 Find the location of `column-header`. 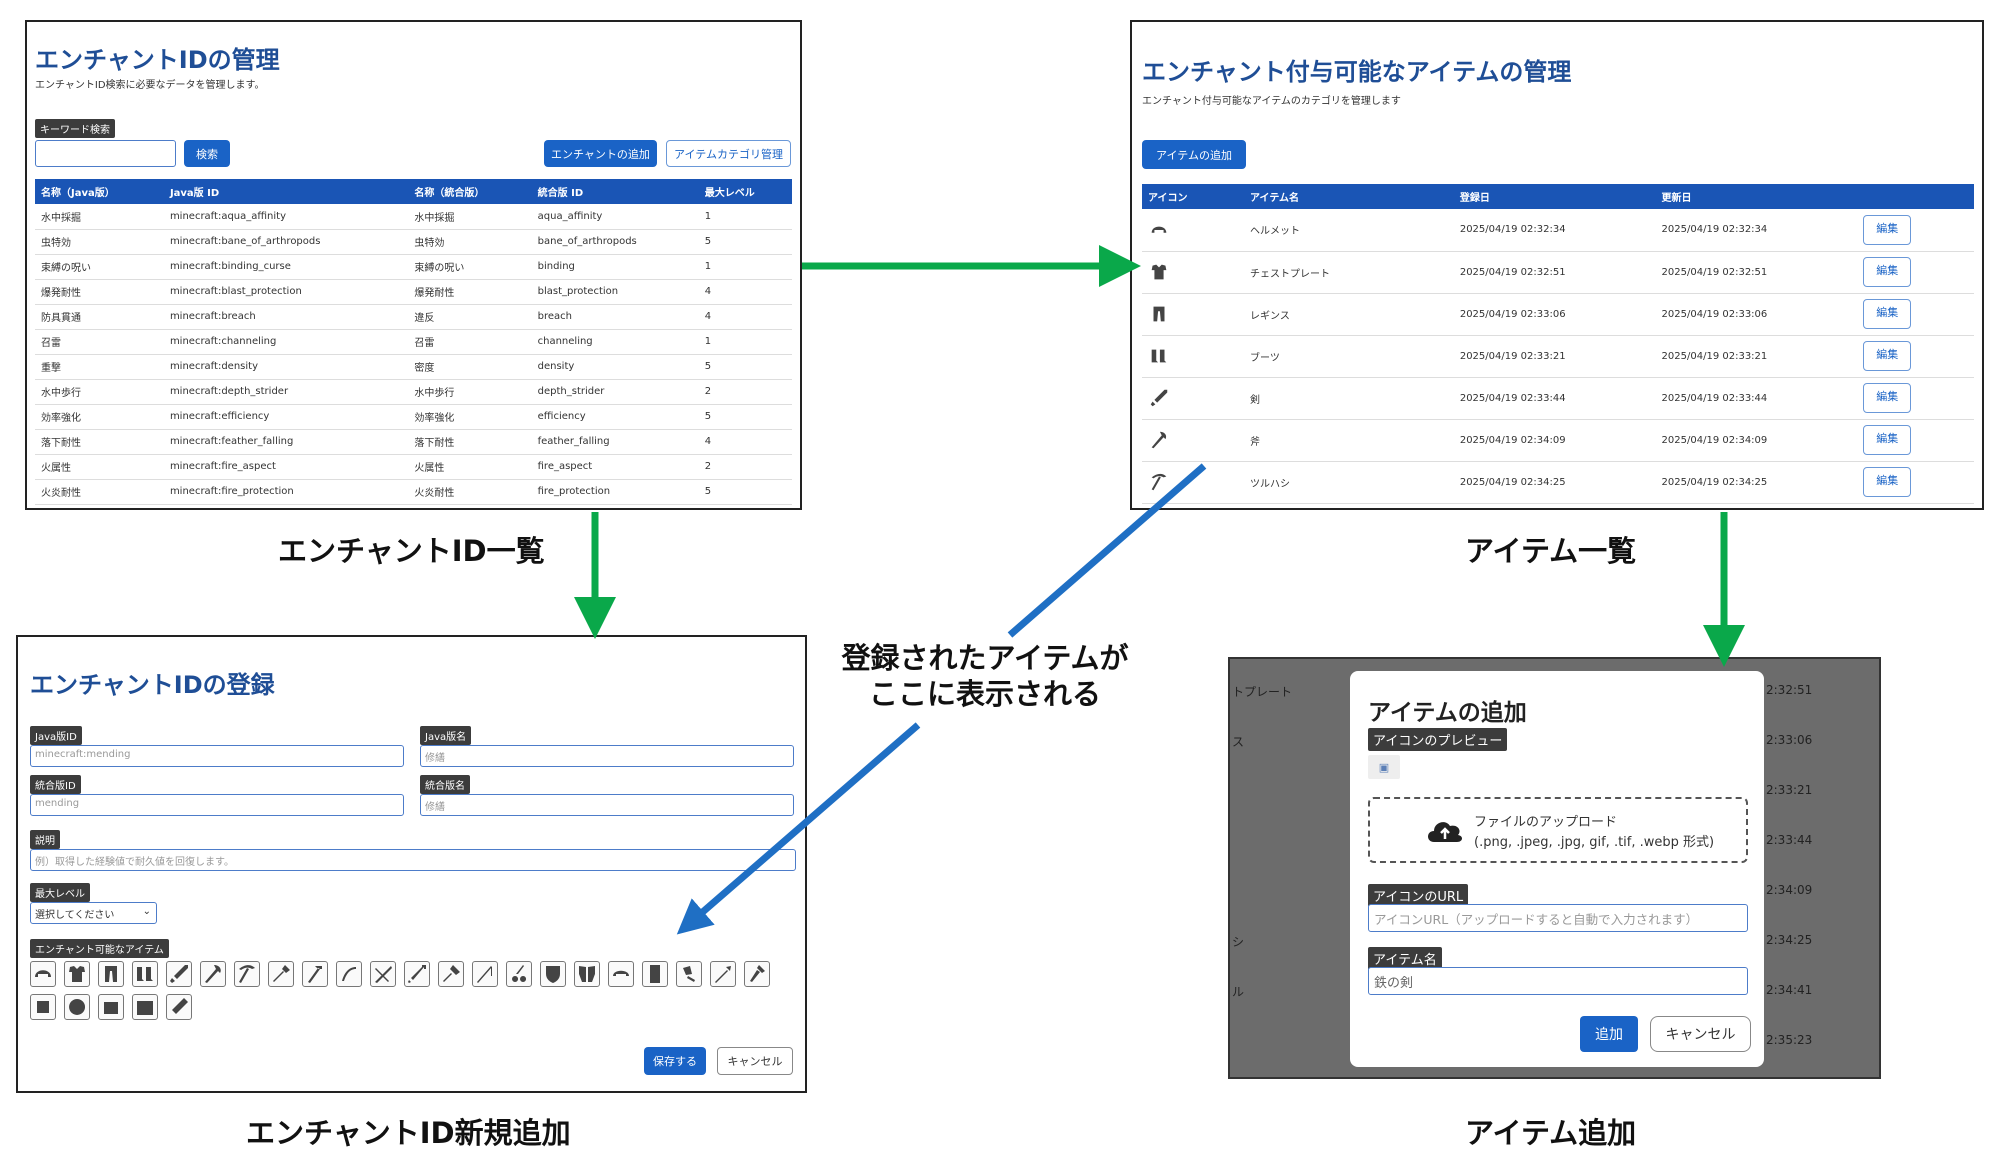

column-header is located at coordinates (1915, 196).